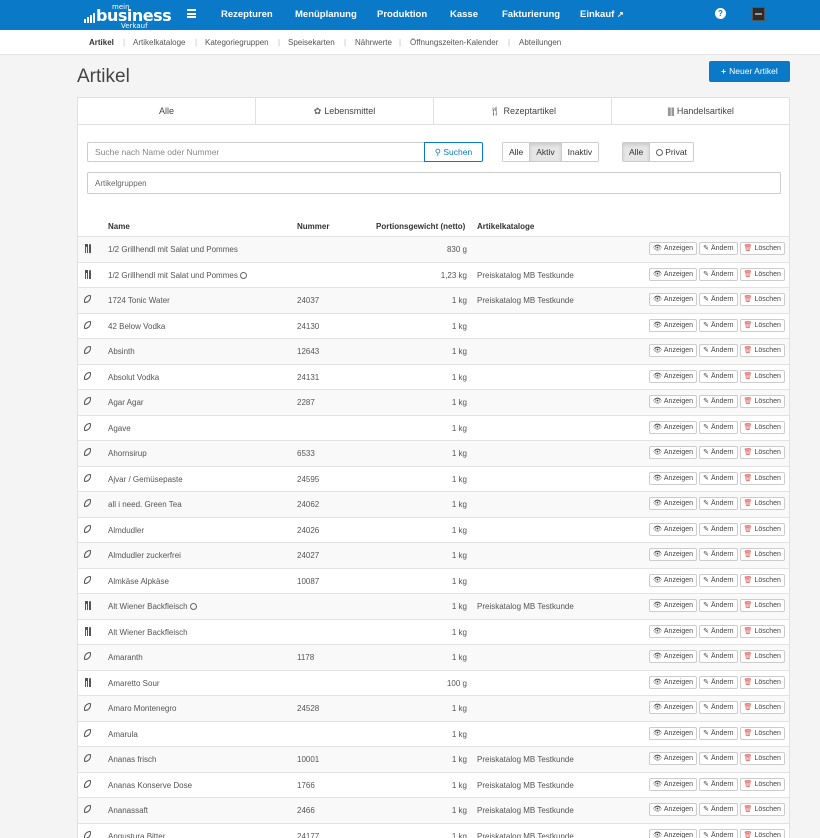  Describe the element at coordinates (311, 42) in the screenshot. I see `subnav-speisekarten: Speisekarten` at that location.